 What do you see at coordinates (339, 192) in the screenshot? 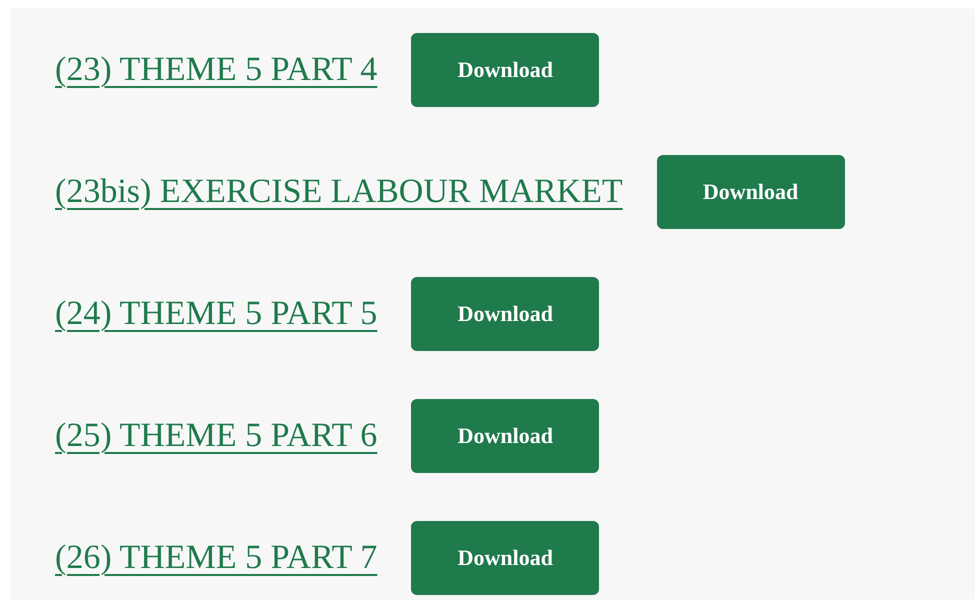
I see `document-link: (23bis) EXERCISE LABOUR MARKET` at bounding box center [339, 192].